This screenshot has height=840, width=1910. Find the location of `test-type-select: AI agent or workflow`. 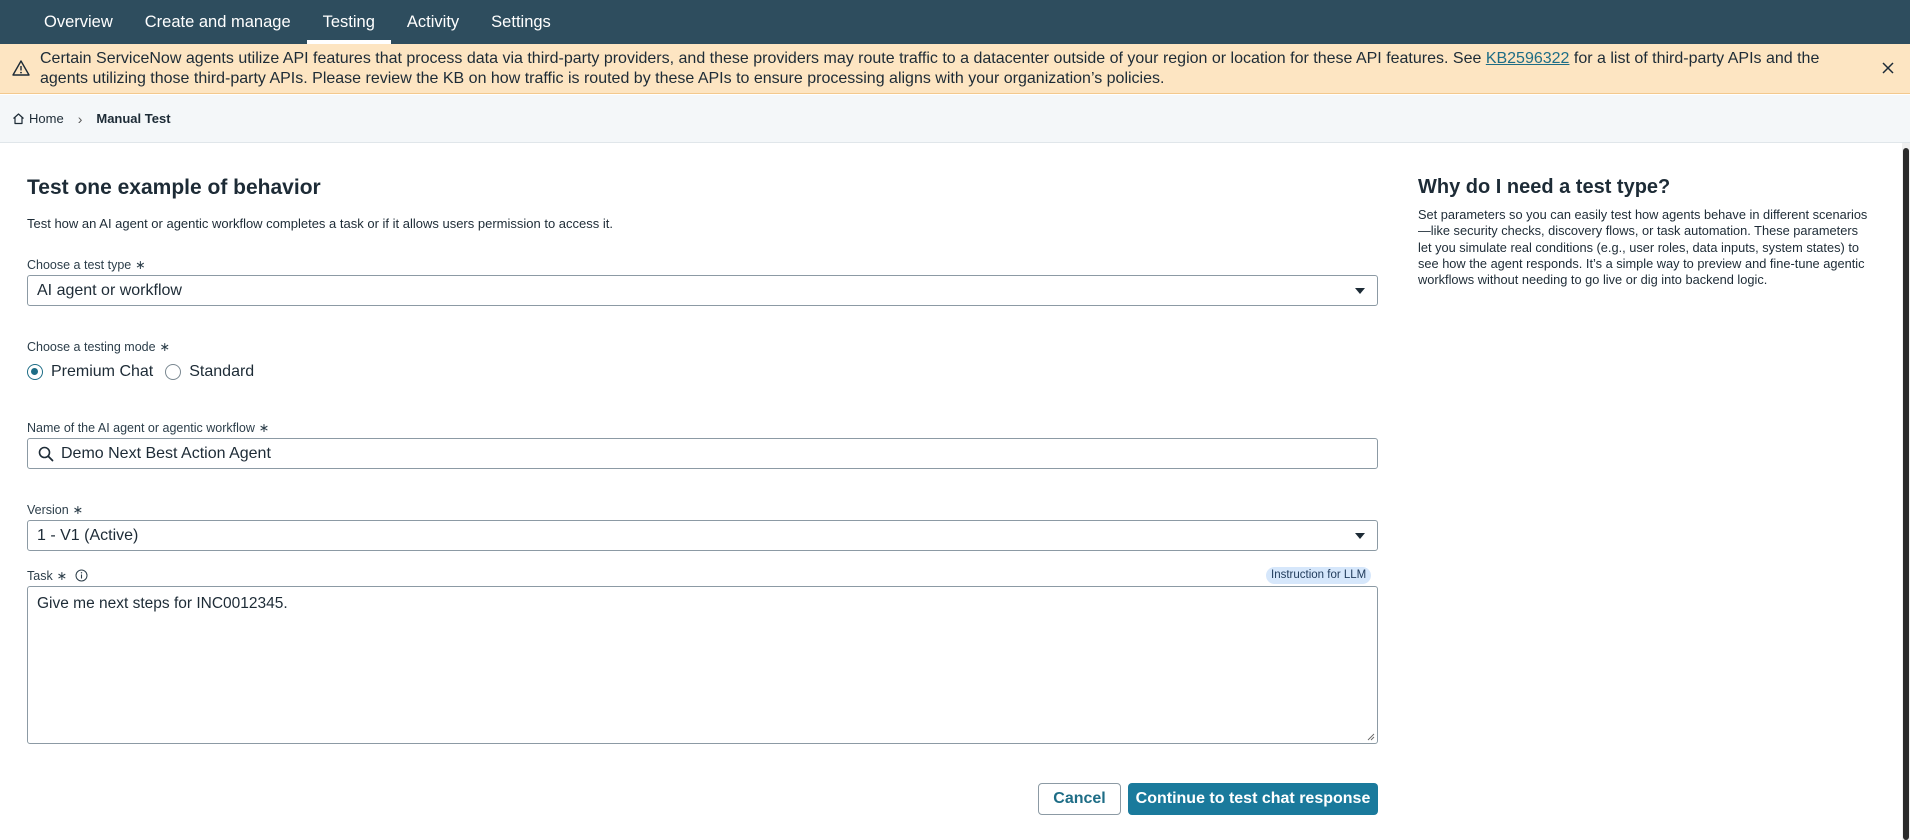

test-type-select: AI agent or workflow is located at coordinates (702, 290).